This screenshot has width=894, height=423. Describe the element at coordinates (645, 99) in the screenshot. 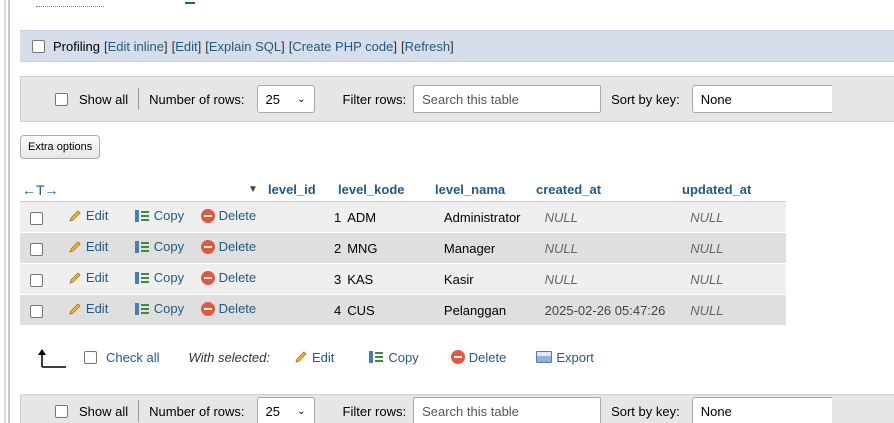

I see `sort-by-key-label: Sort by key:` at that location.